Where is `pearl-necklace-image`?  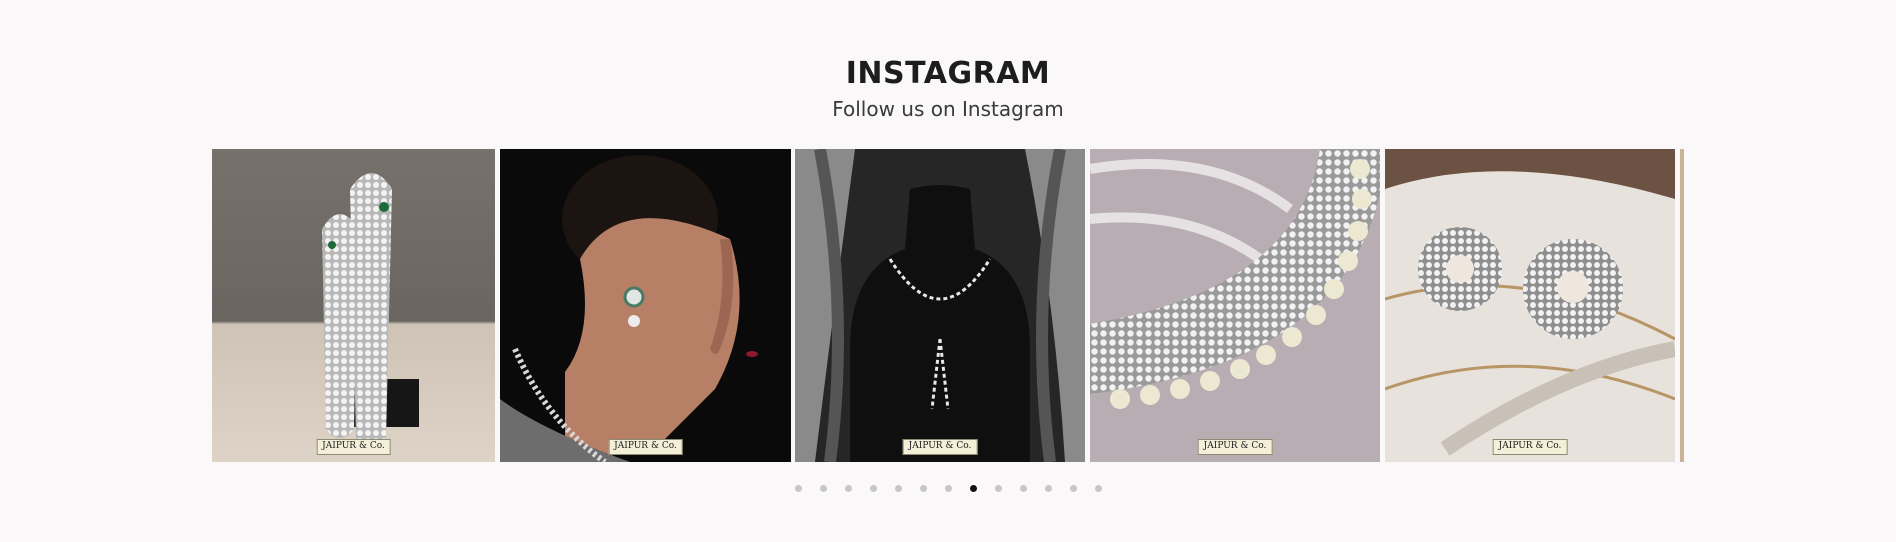 pearl-necklace-image is located at coordinates (1235, 305).